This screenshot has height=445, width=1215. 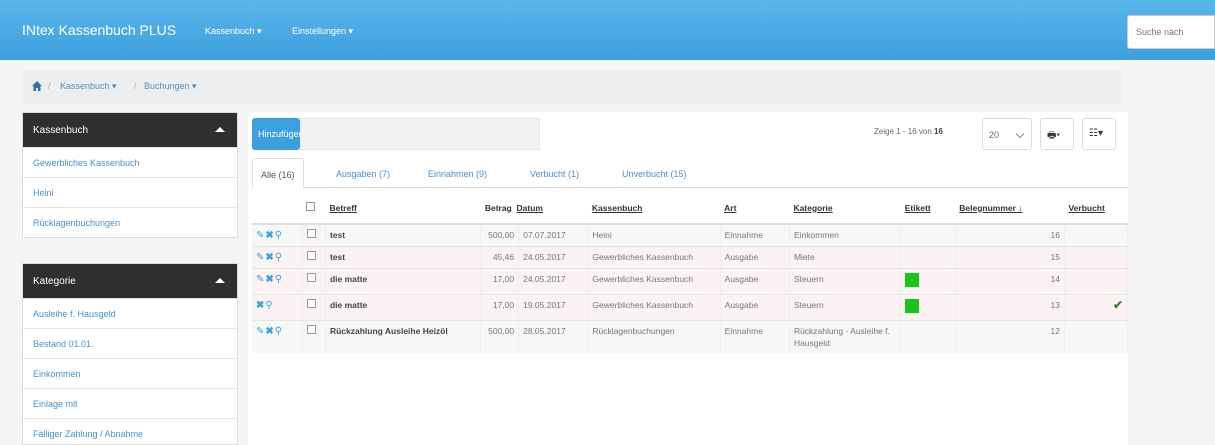 I want to click on per-page-select: 20, so click(x=1007, y=134).